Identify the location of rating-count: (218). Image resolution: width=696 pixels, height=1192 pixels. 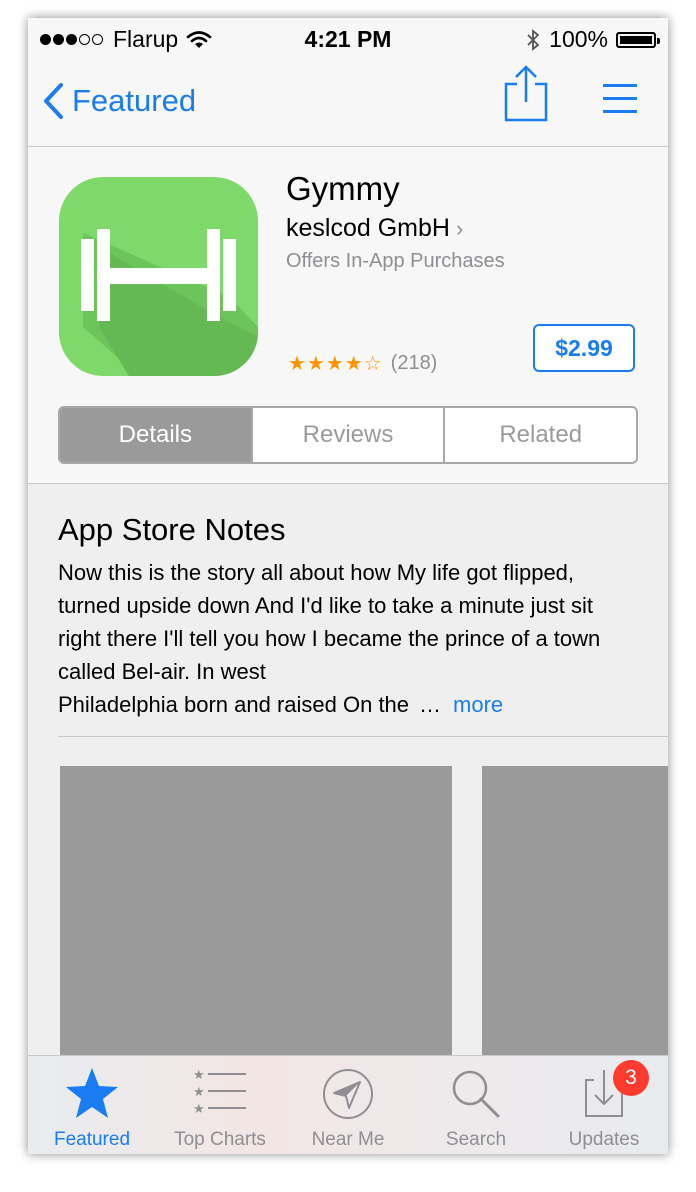
(414, 363).